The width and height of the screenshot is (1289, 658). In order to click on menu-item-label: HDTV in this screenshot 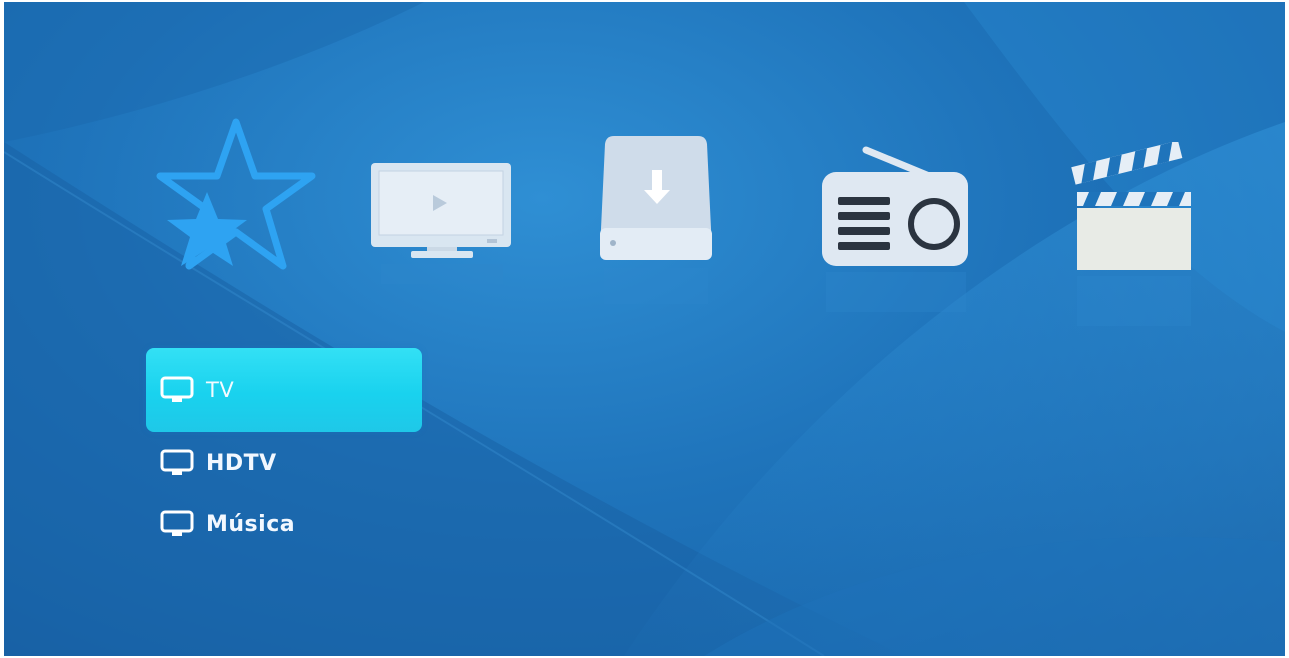, I will do `click(241, 463)`.